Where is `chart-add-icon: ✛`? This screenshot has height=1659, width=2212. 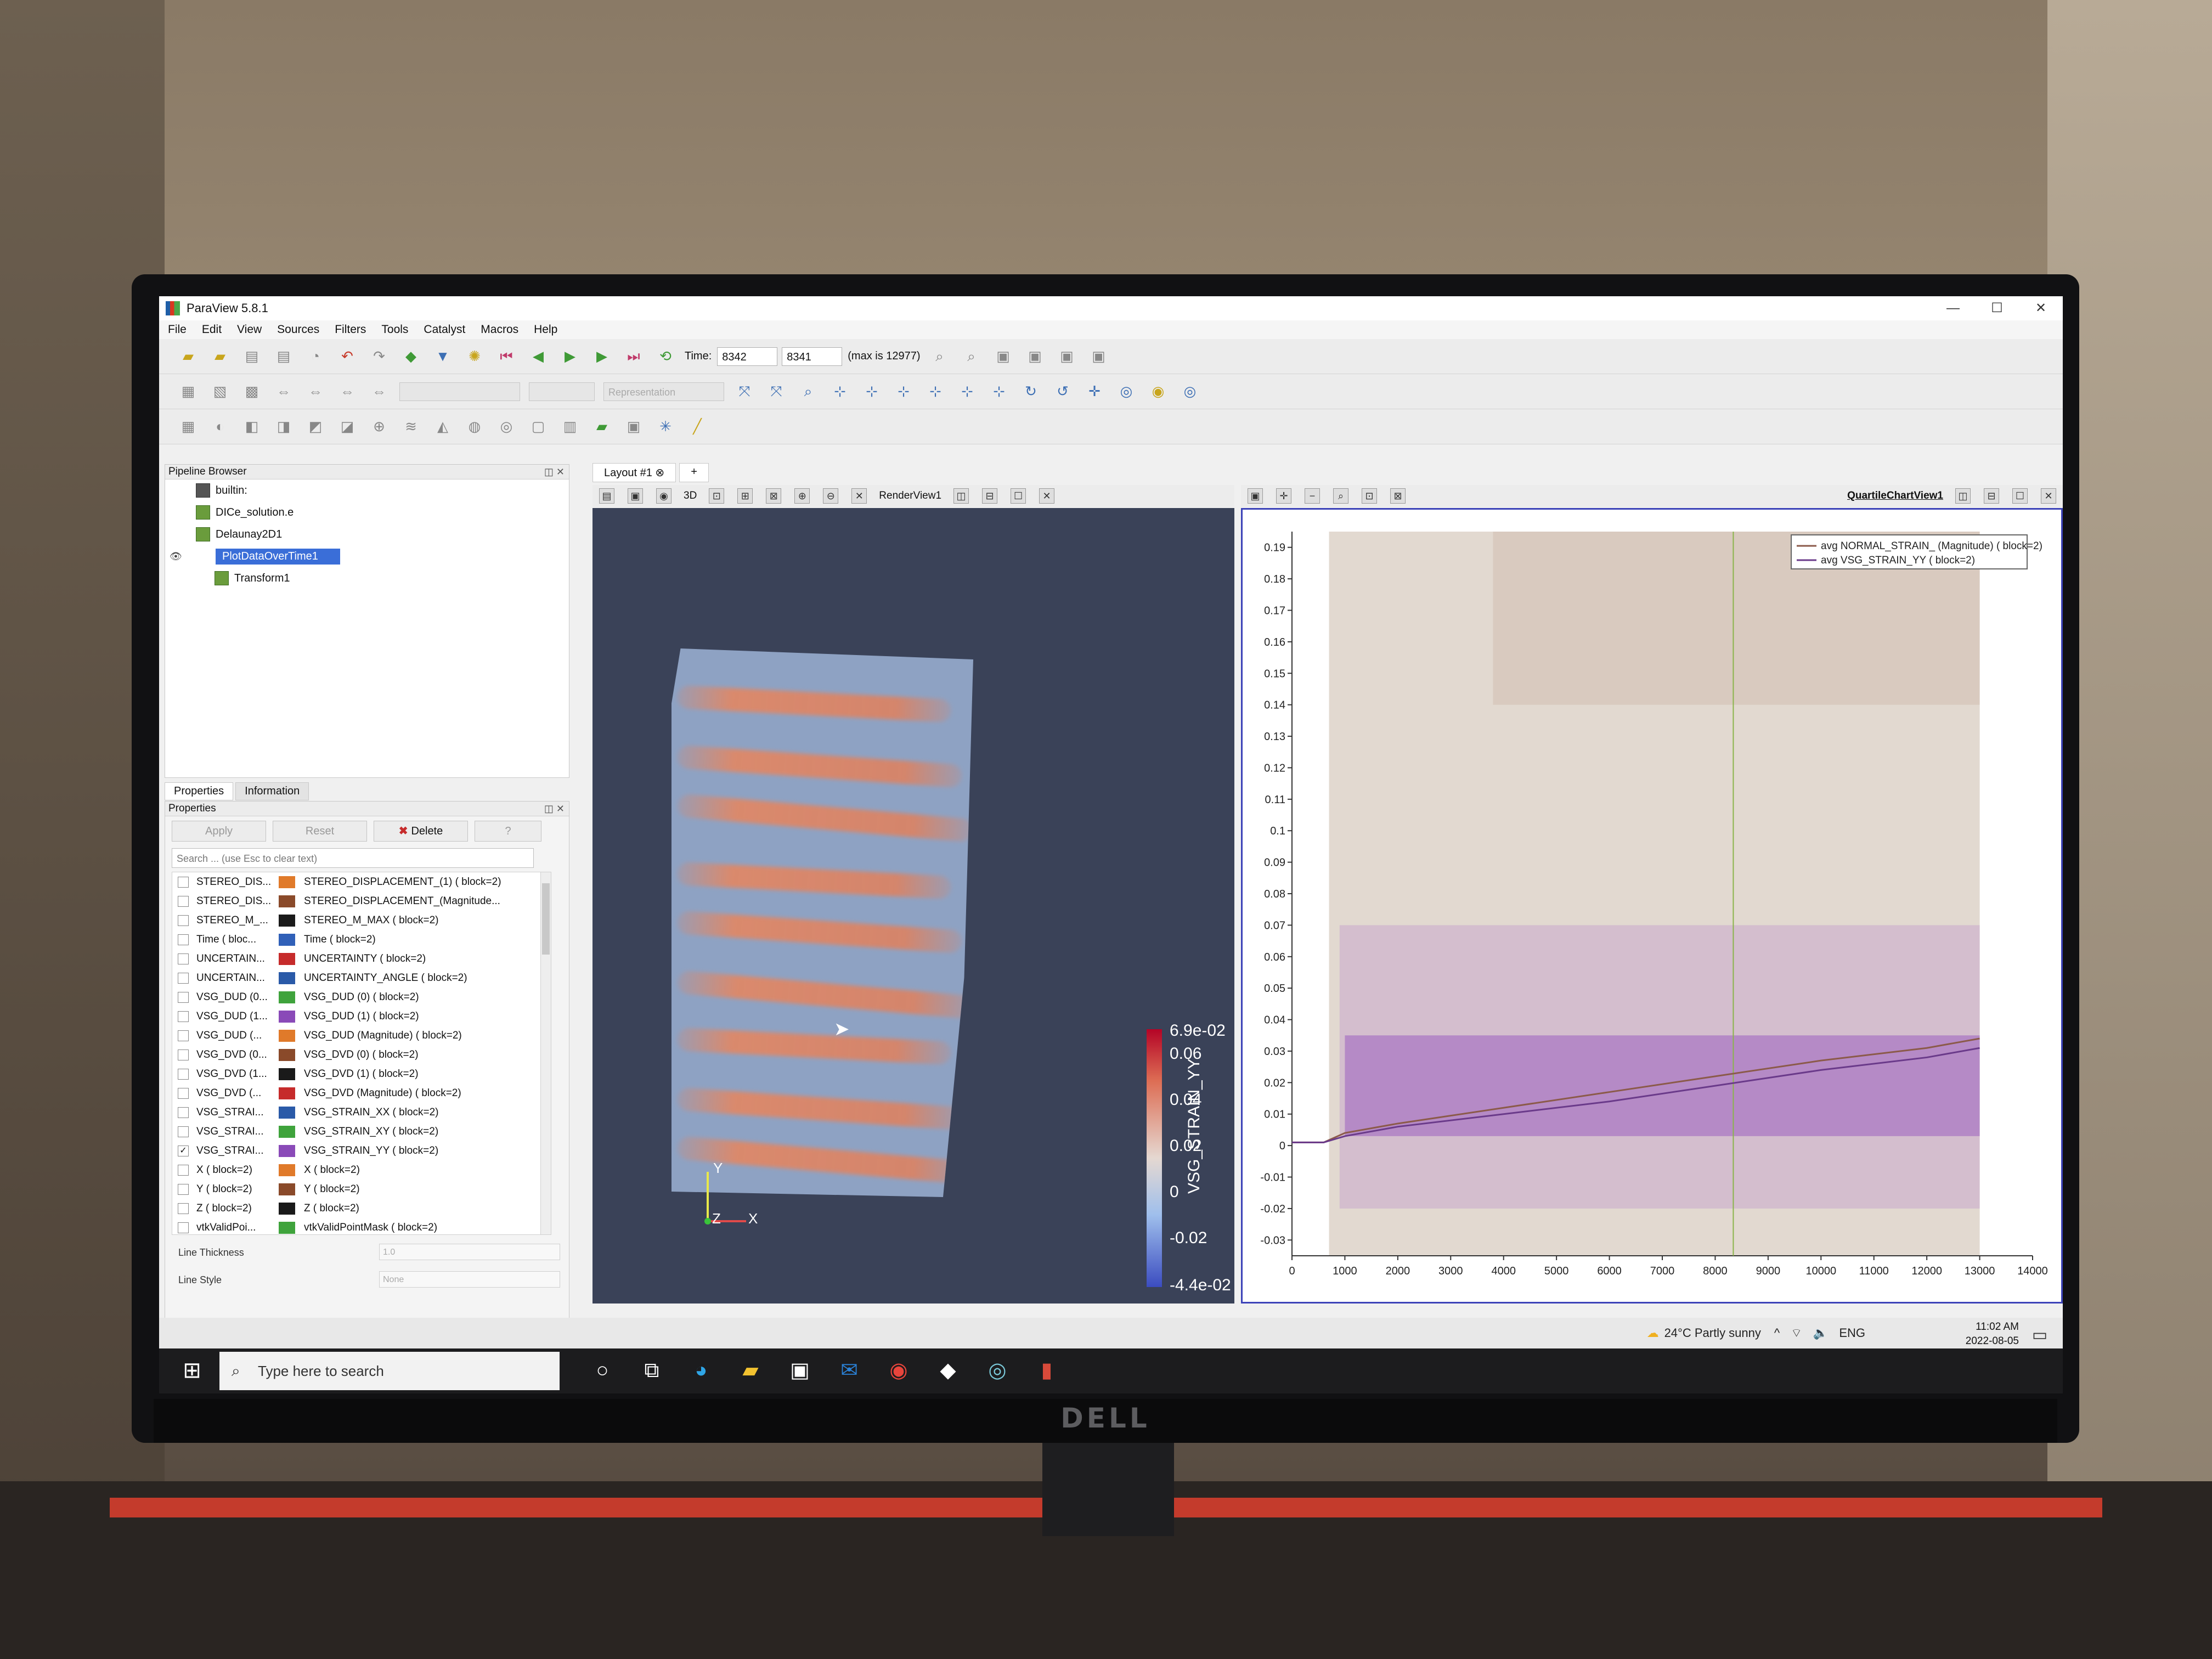 chart-add-icon: ✛ is located at coordinates (1283, 496).